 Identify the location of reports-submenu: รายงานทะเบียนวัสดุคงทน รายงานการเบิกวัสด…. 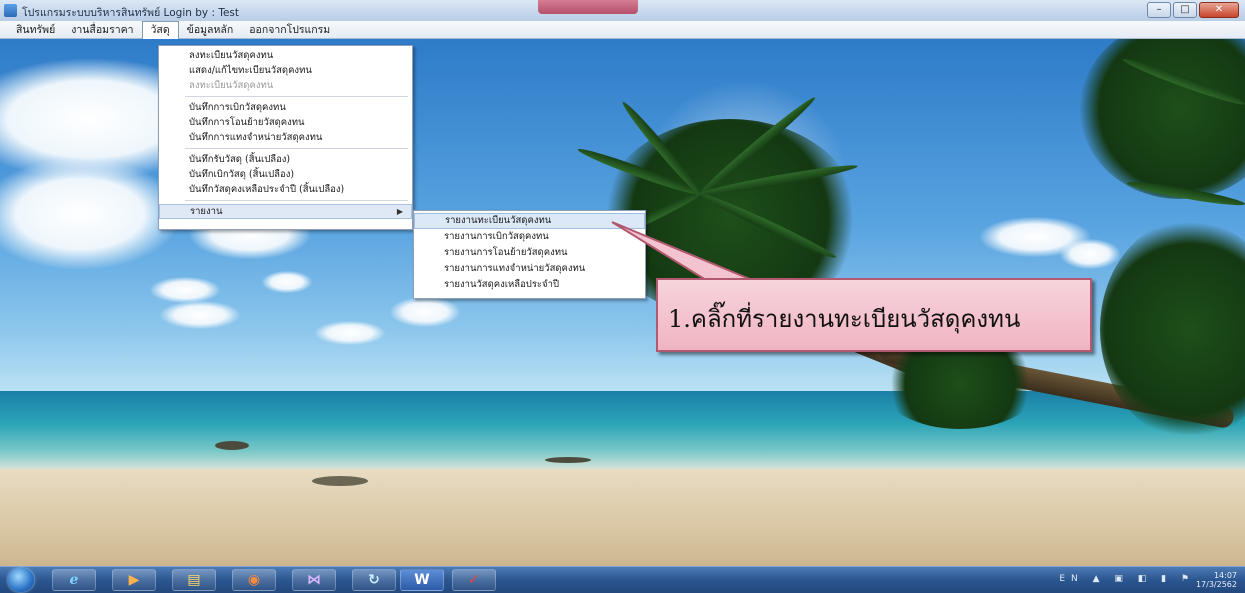
(529, 254).